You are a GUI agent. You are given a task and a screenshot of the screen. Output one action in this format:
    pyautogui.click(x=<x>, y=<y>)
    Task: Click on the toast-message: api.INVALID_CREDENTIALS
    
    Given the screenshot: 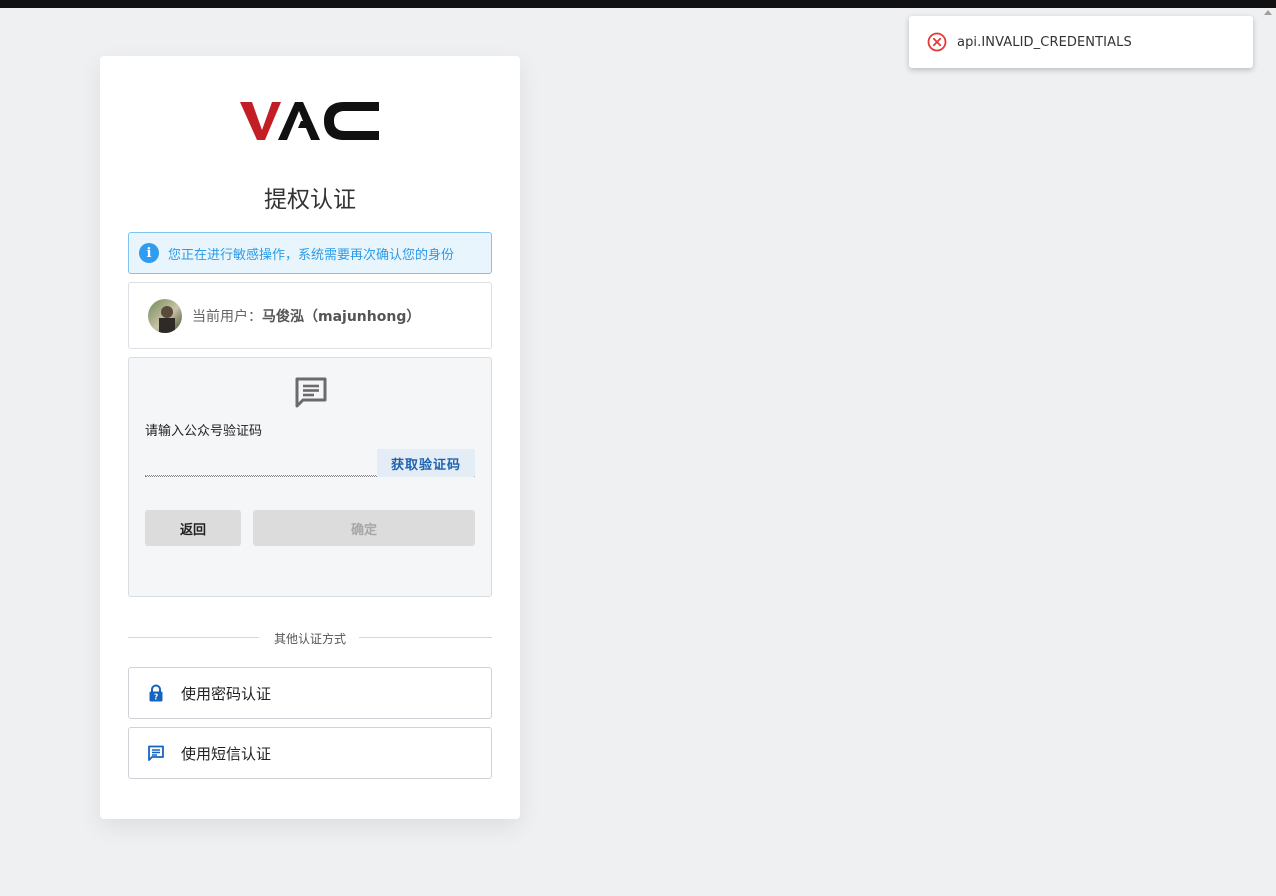 What is the action you would take?
    pyautogui.click(x=1044, y=42)
    